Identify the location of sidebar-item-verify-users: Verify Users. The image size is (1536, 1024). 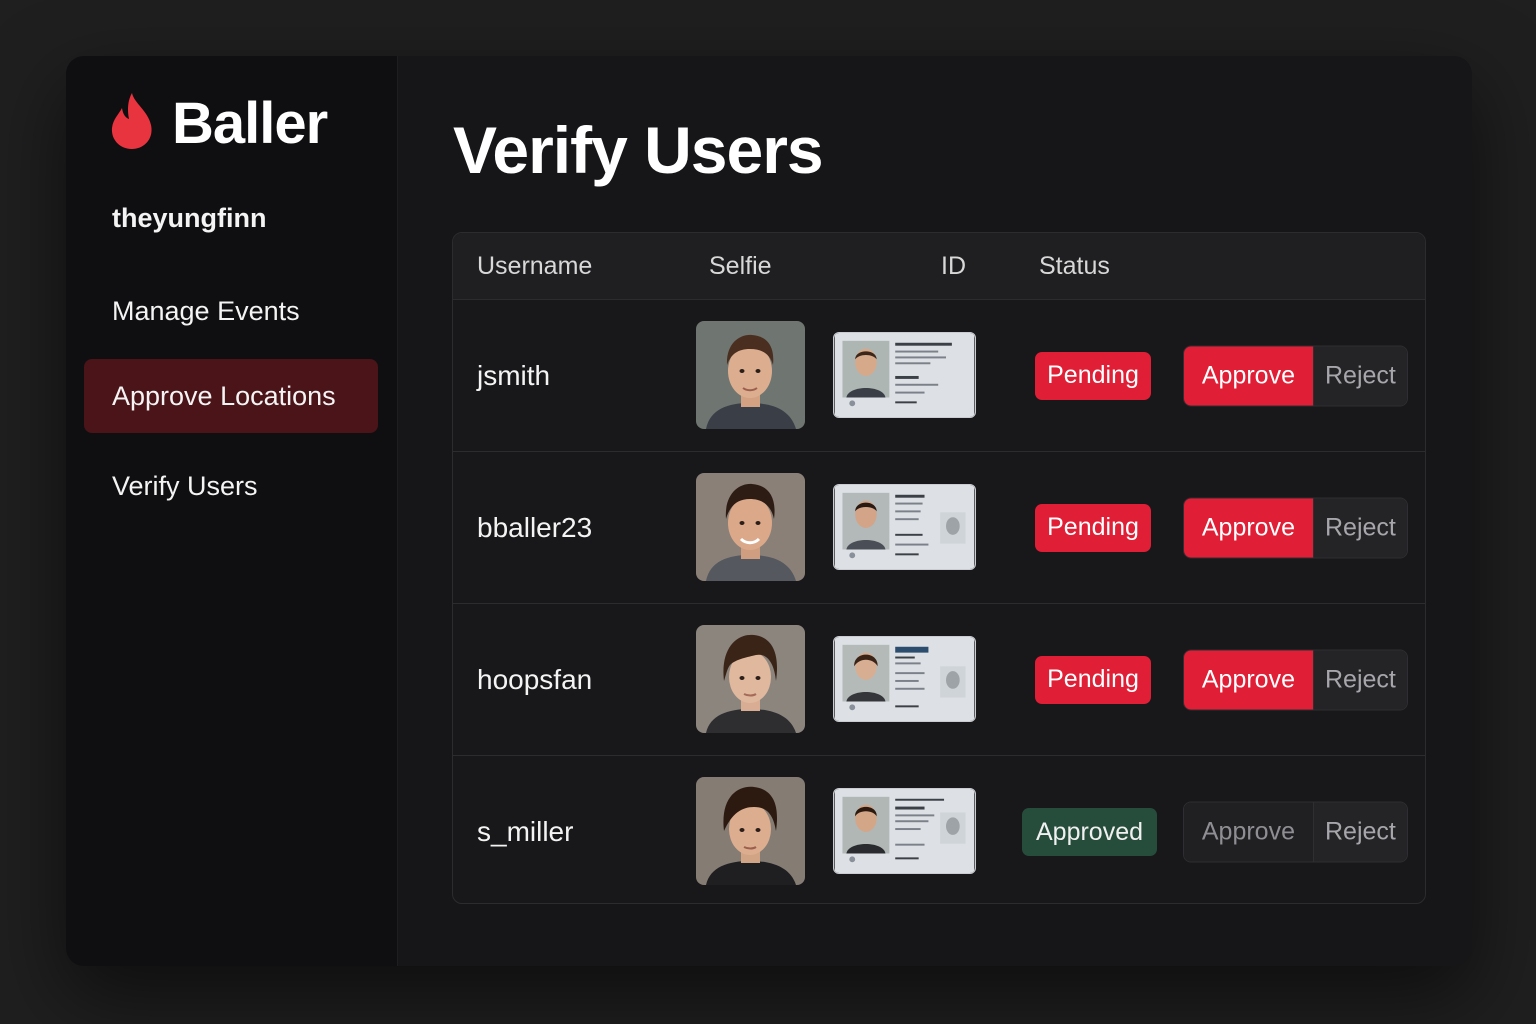
(231, 486).